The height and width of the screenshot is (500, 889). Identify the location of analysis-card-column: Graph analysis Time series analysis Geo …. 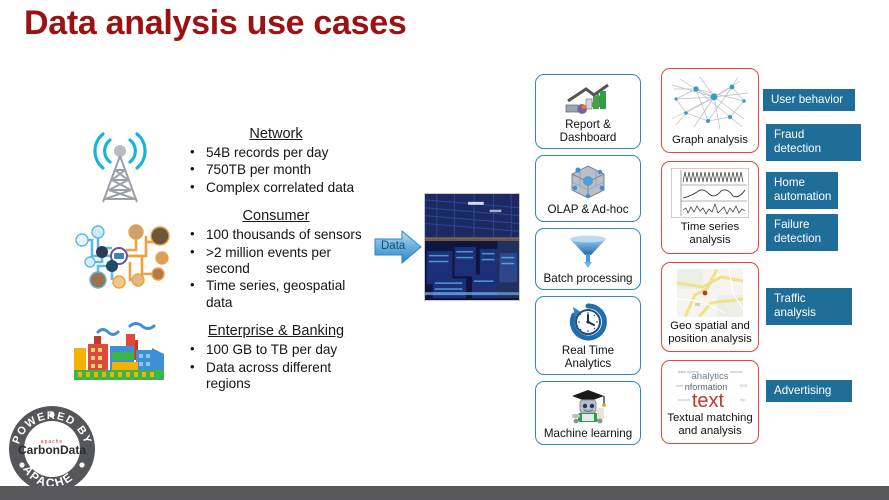
(710, 260).